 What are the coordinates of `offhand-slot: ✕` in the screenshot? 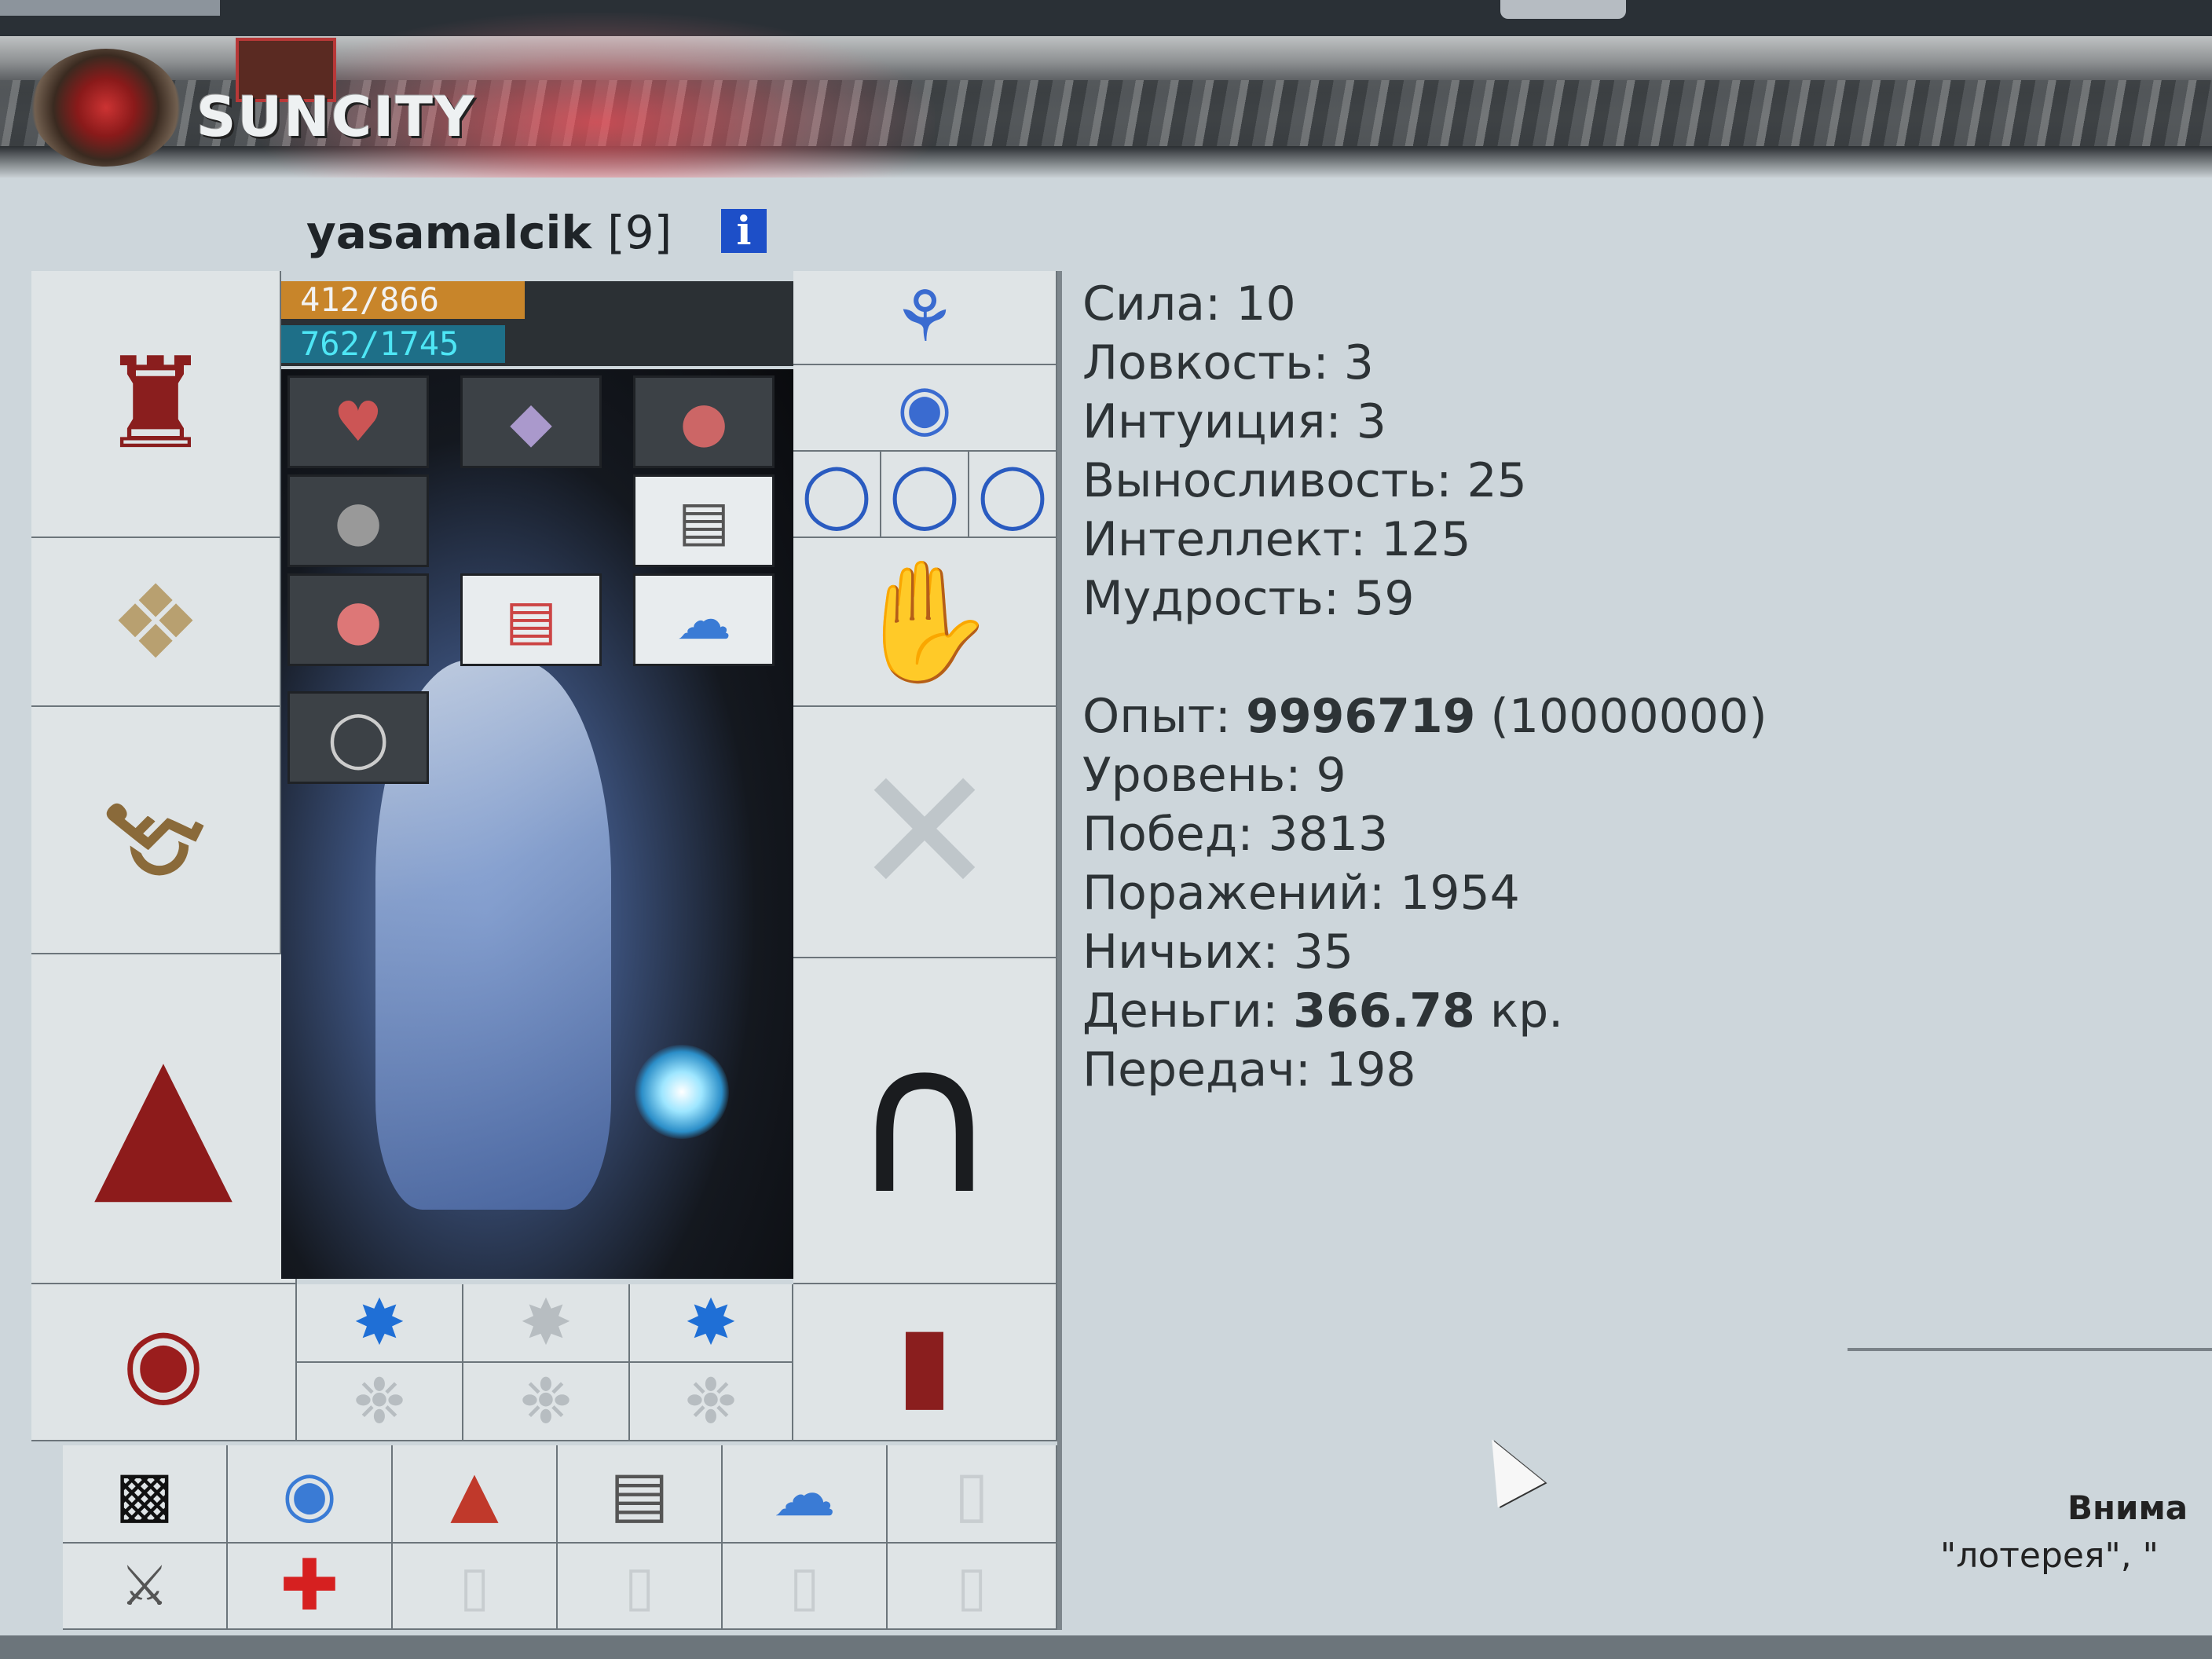 It's located at (925, 833).